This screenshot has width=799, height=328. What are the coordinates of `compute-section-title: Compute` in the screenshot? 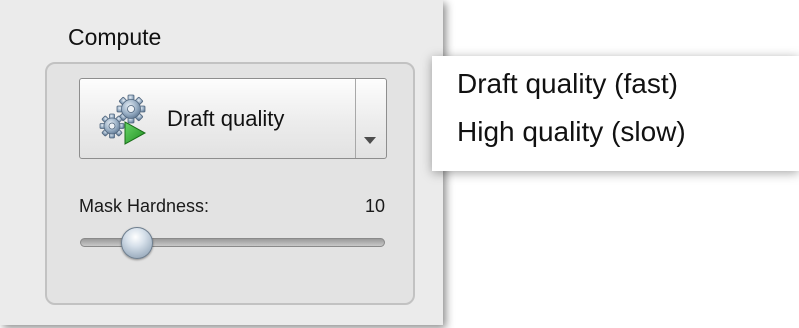 It's located at (115, 37).